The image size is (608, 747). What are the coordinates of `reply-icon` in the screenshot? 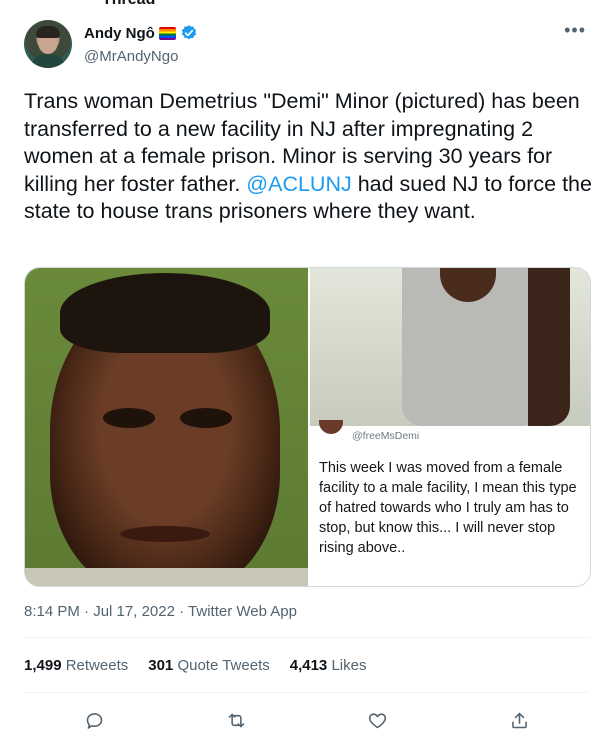 It's located at (94, 720).